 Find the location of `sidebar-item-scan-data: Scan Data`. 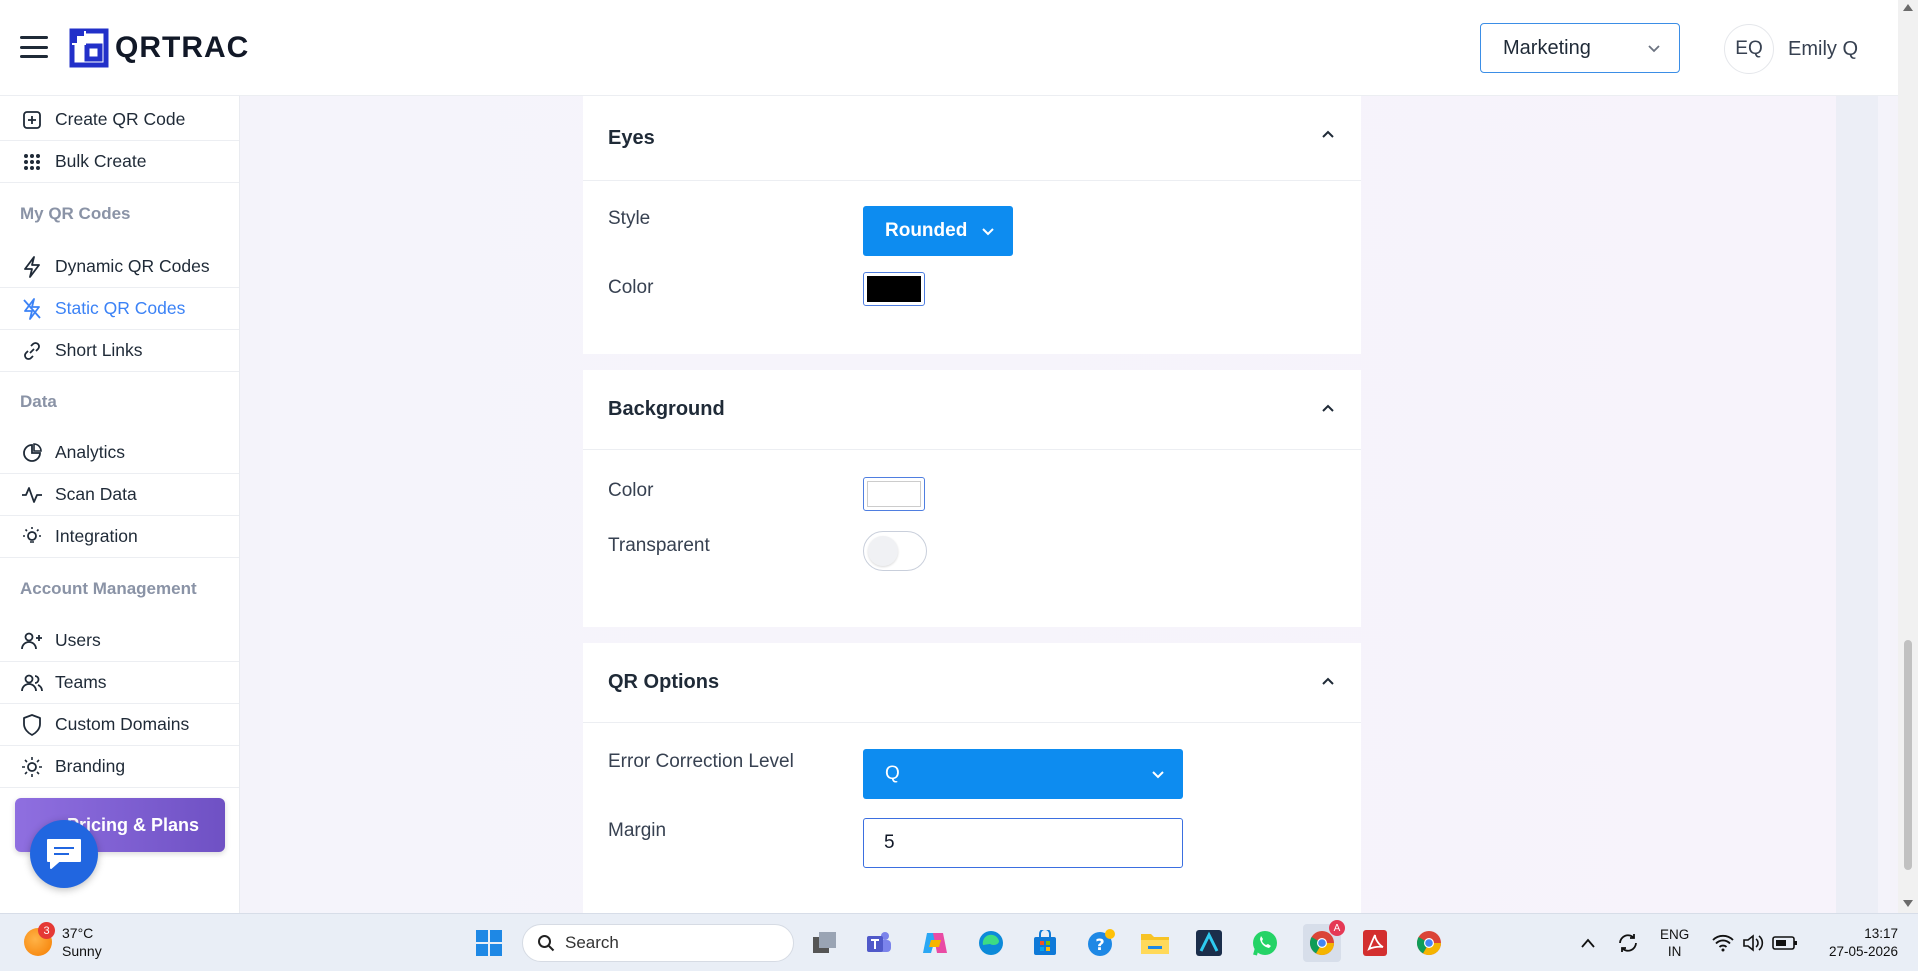

sidebar-item-scan-data: Scan Data is located at coordinates (119, 495).